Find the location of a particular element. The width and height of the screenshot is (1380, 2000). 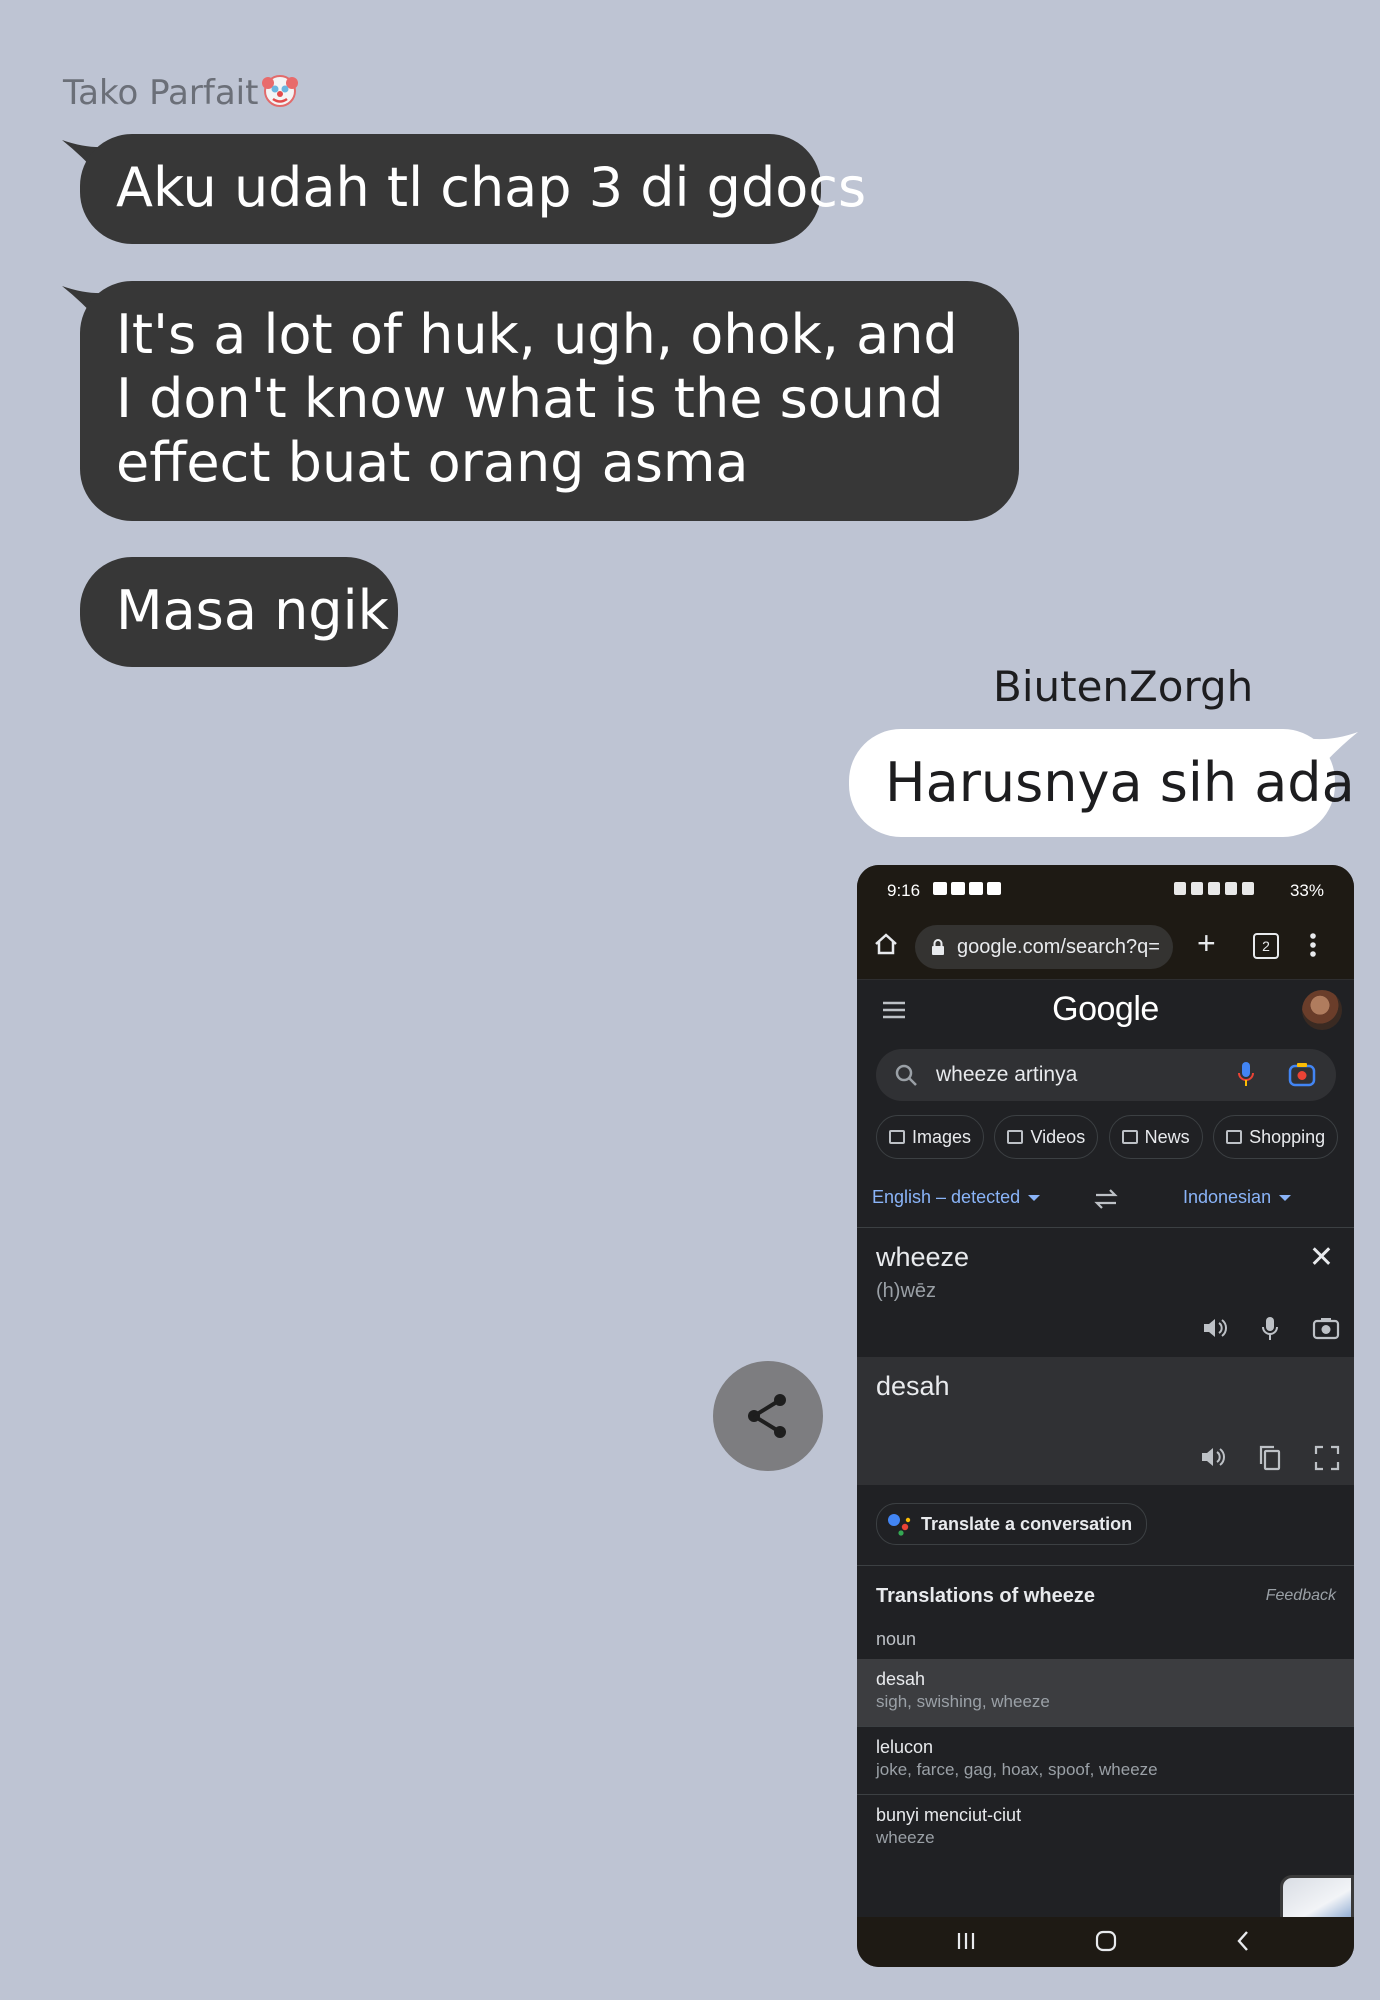

new-tab-button: + is located at coordinates (1206, 943).